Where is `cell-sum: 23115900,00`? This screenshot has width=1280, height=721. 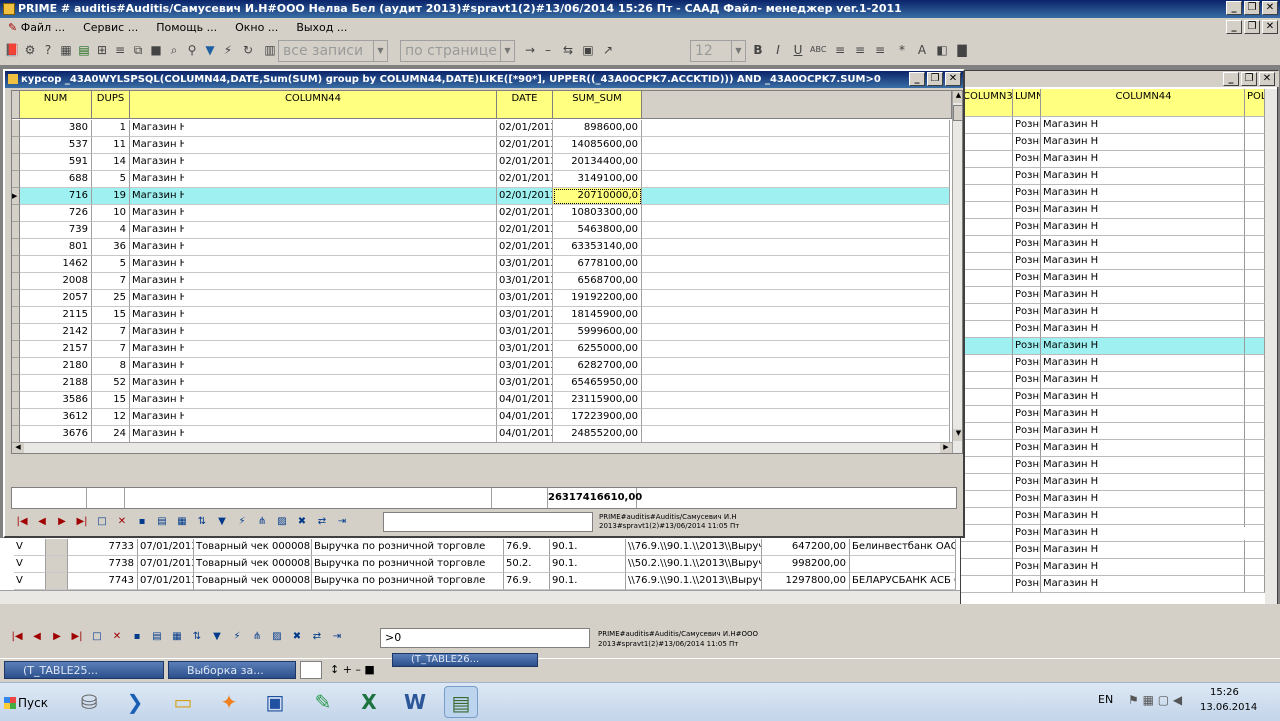
cell-sum: 23115900,00 is located at coordinates (597, 400).